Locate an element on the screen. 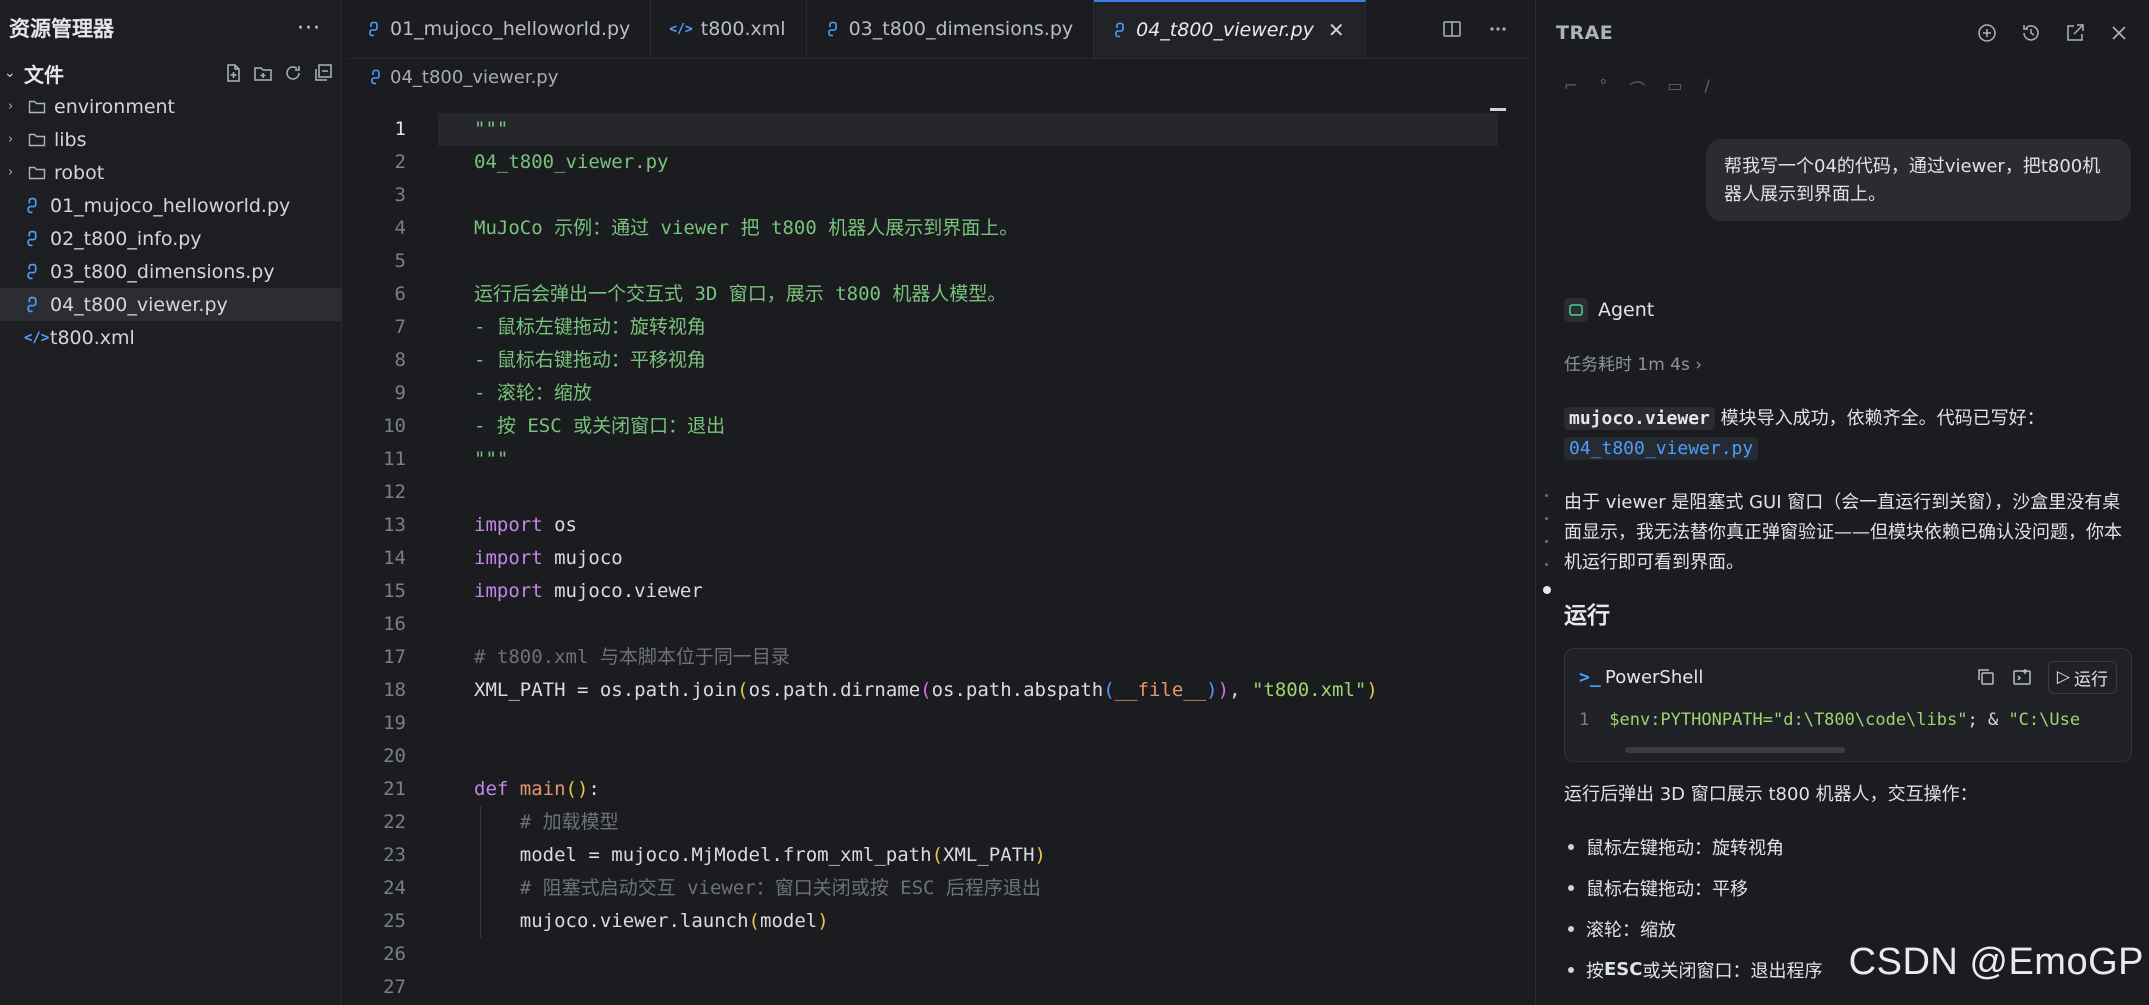 The image size is (2149, 1005). play-icon: ▷ is located at coordinates (2063, 677).